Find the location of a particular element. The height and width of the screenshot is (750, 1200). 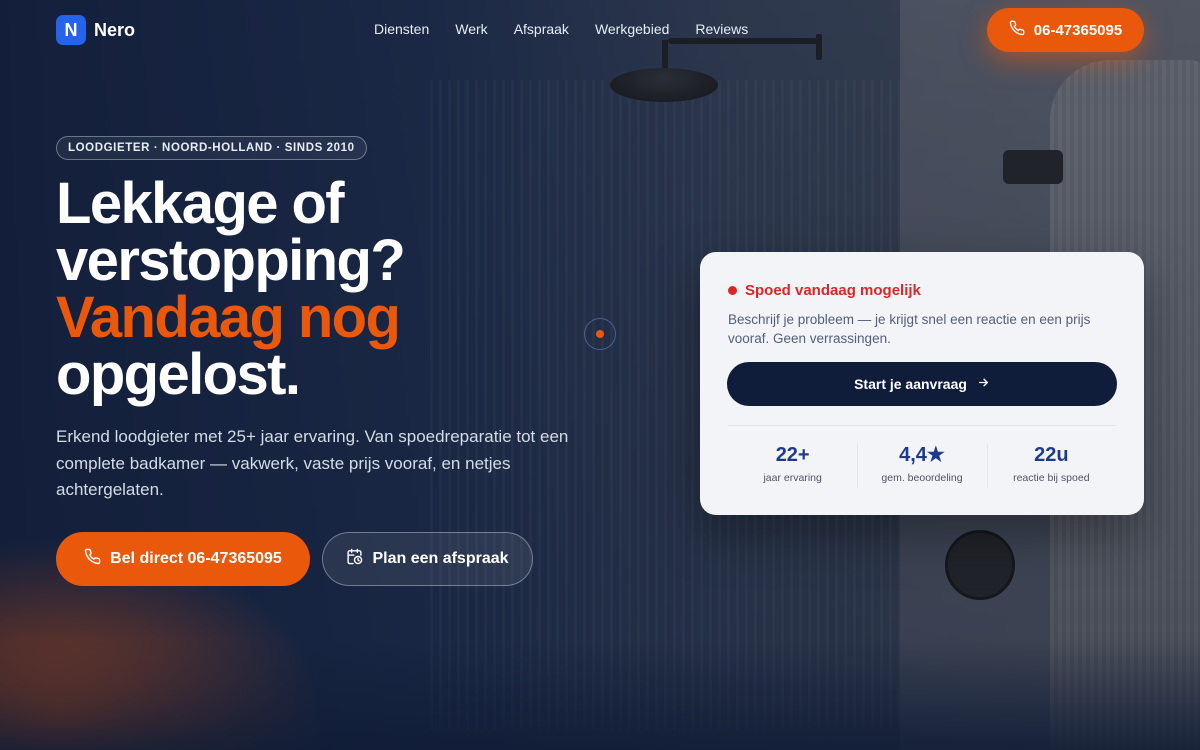

slide-indicator is located at coordinates (600, 334).